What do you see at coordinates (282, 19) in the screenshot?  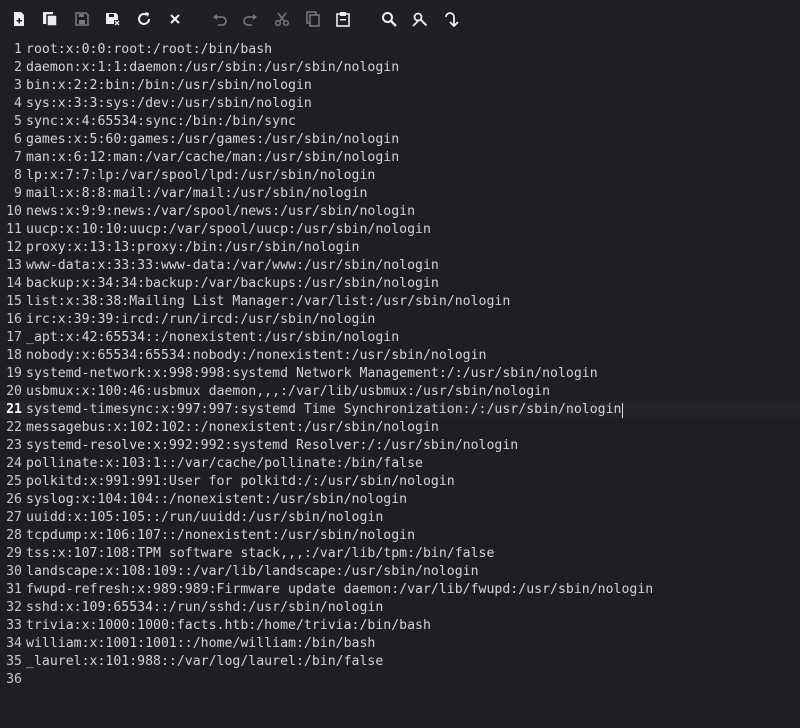 I see `cut-icon` at bounding box center [282, 19].